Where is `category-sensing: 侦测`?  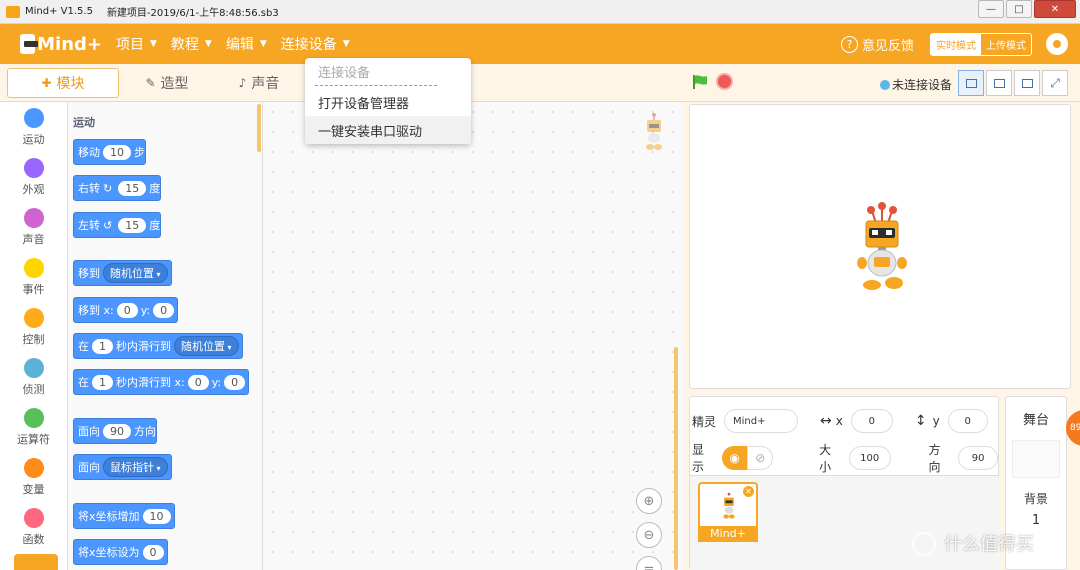
category-sensing: 侦测 is located at coordinates (33, 377).